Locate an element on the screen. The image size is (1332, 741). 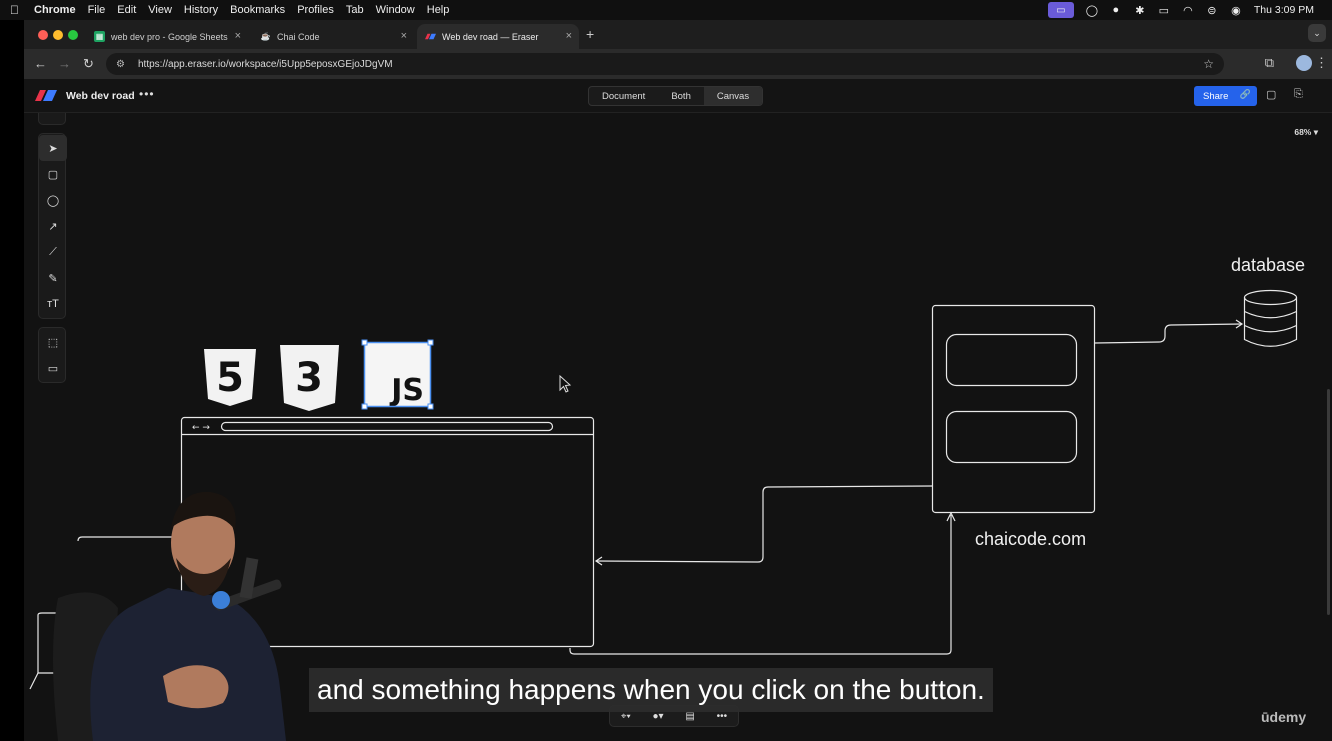
display-icon: ▭ is located at coordinates (1164, 10).